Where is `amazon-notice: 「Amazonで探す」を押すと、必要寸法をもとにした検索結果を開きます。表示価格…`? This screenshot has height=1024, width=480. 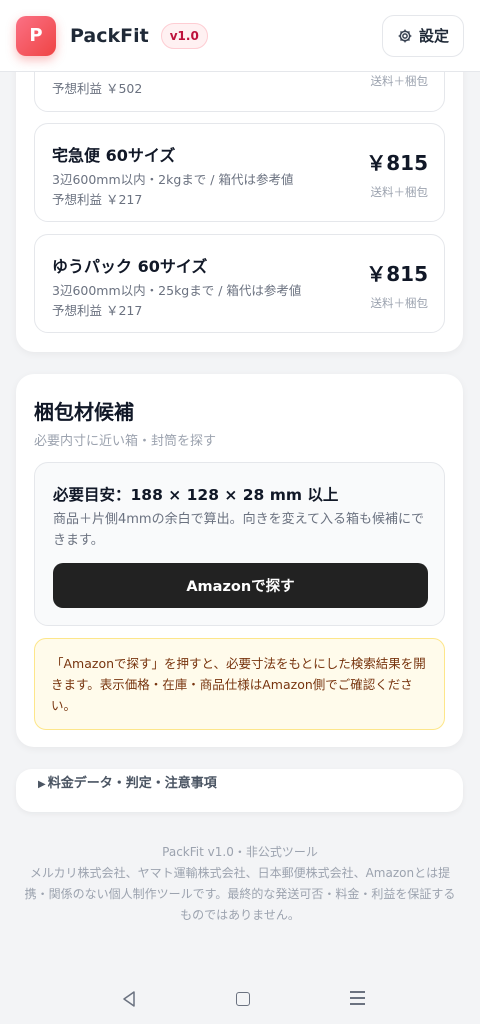 amazon-notice: 「Amazonで探す」を押すと、必要寸法をもとにした検索結果を開きます。表示価格… is located at coordinates (239, 684).